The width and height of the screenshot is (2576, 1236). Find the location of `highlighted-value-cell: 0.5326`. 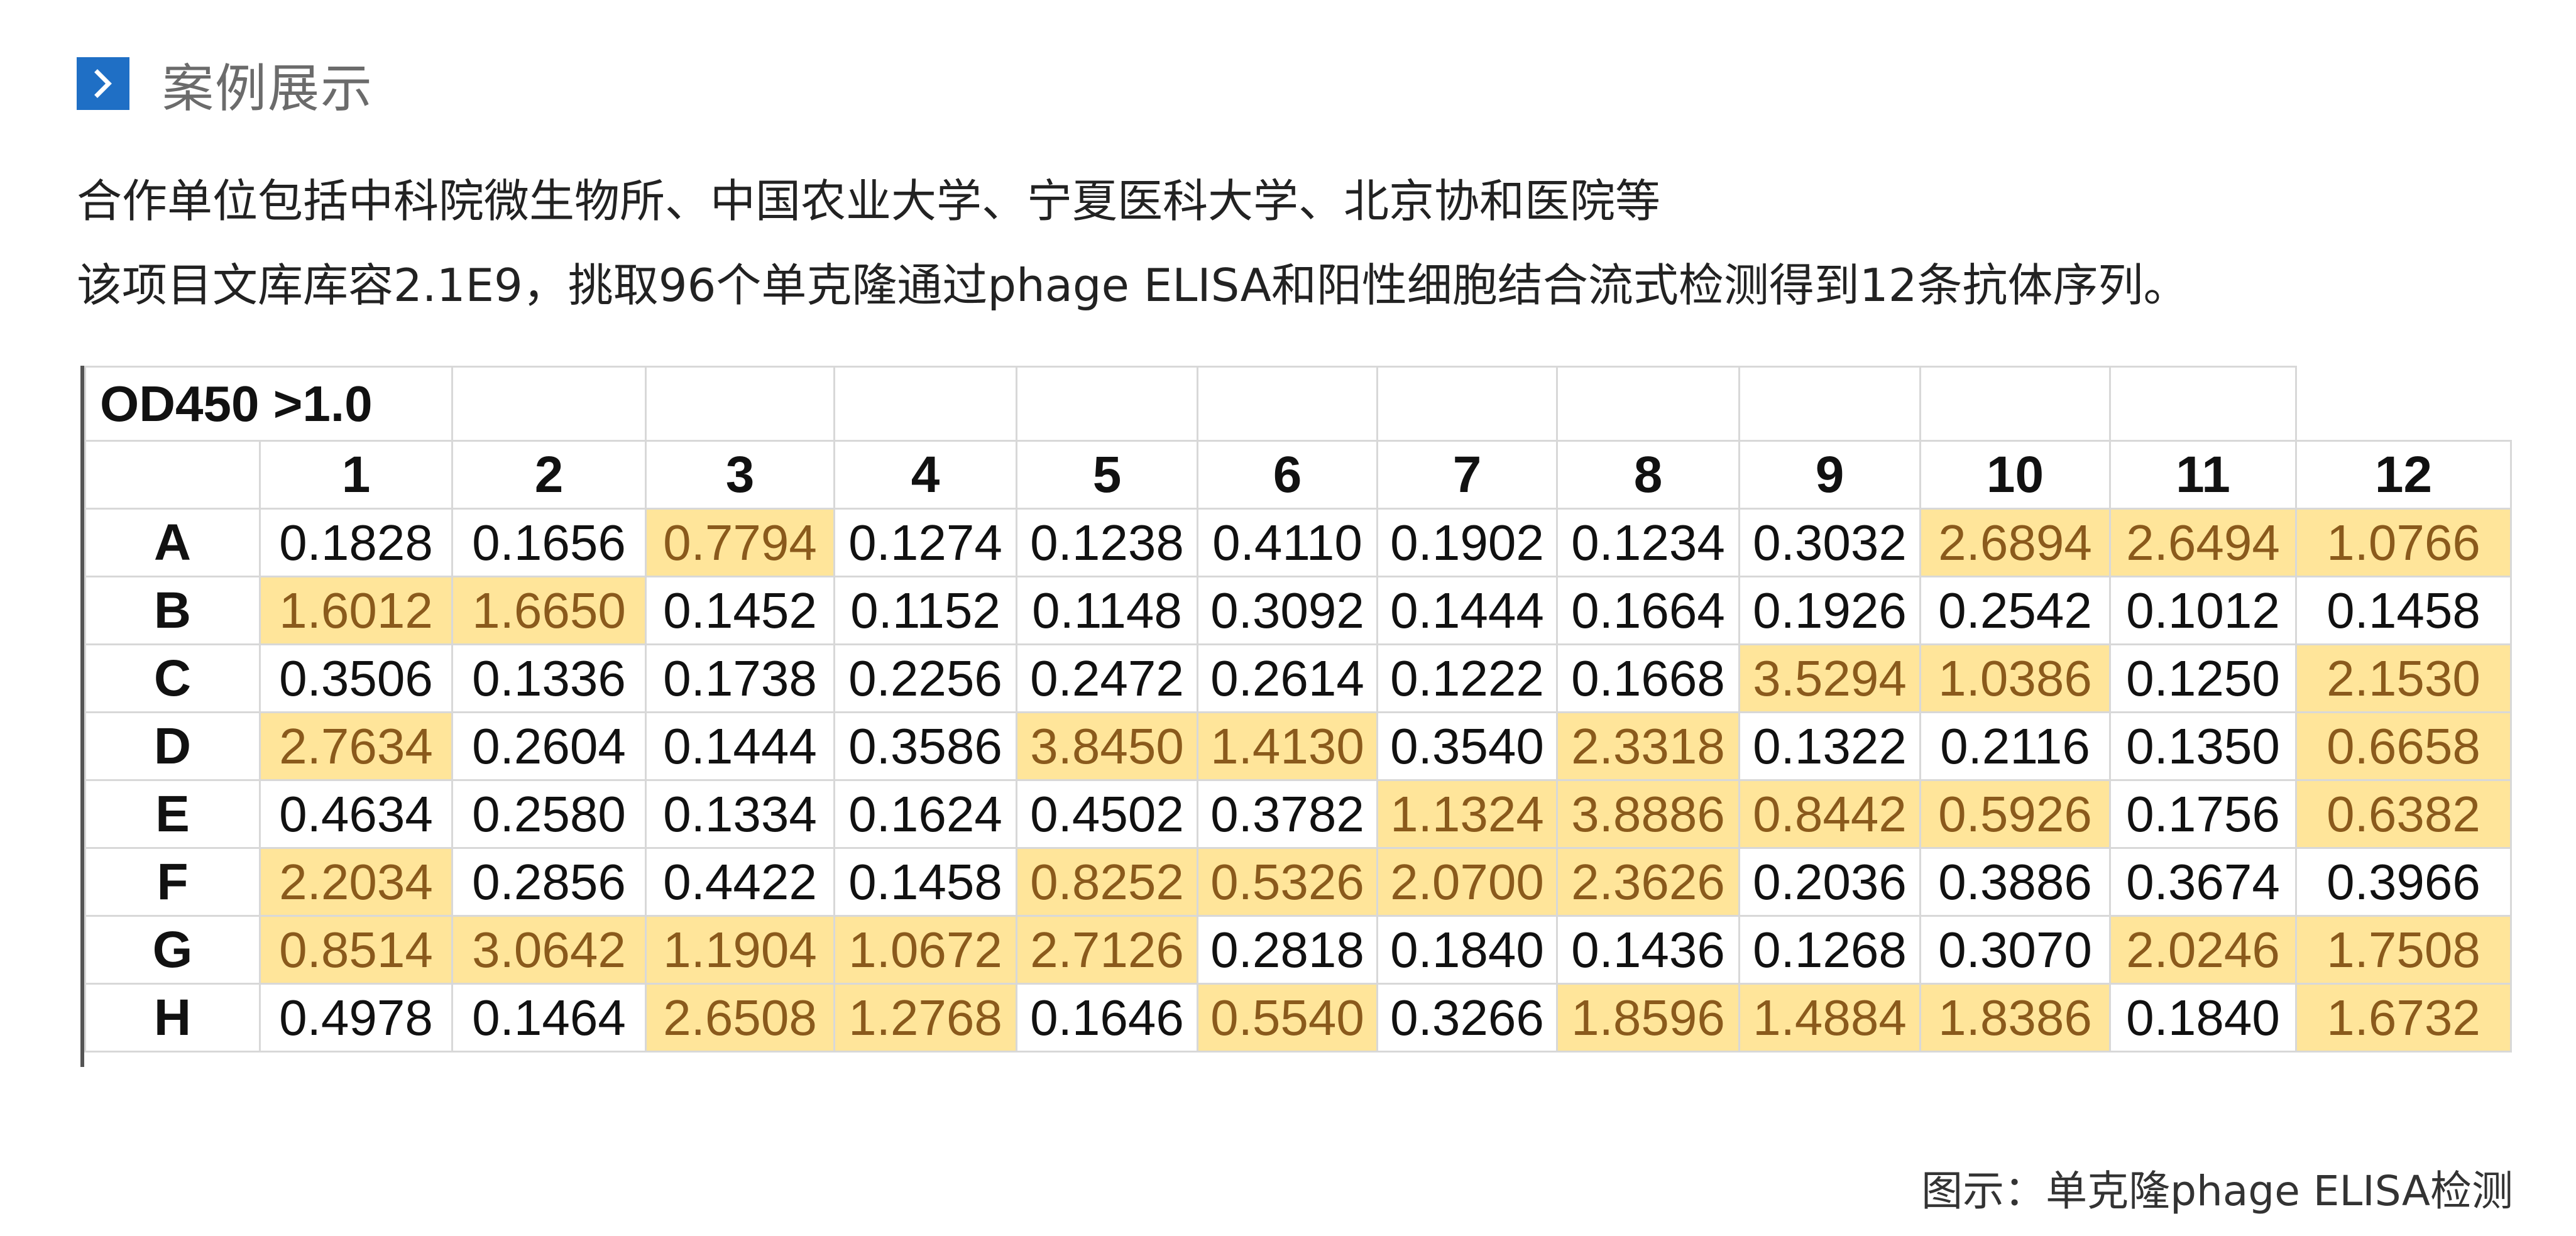

highlighted-value-cell: 0.5326 is located at coordinates (1288, 882).